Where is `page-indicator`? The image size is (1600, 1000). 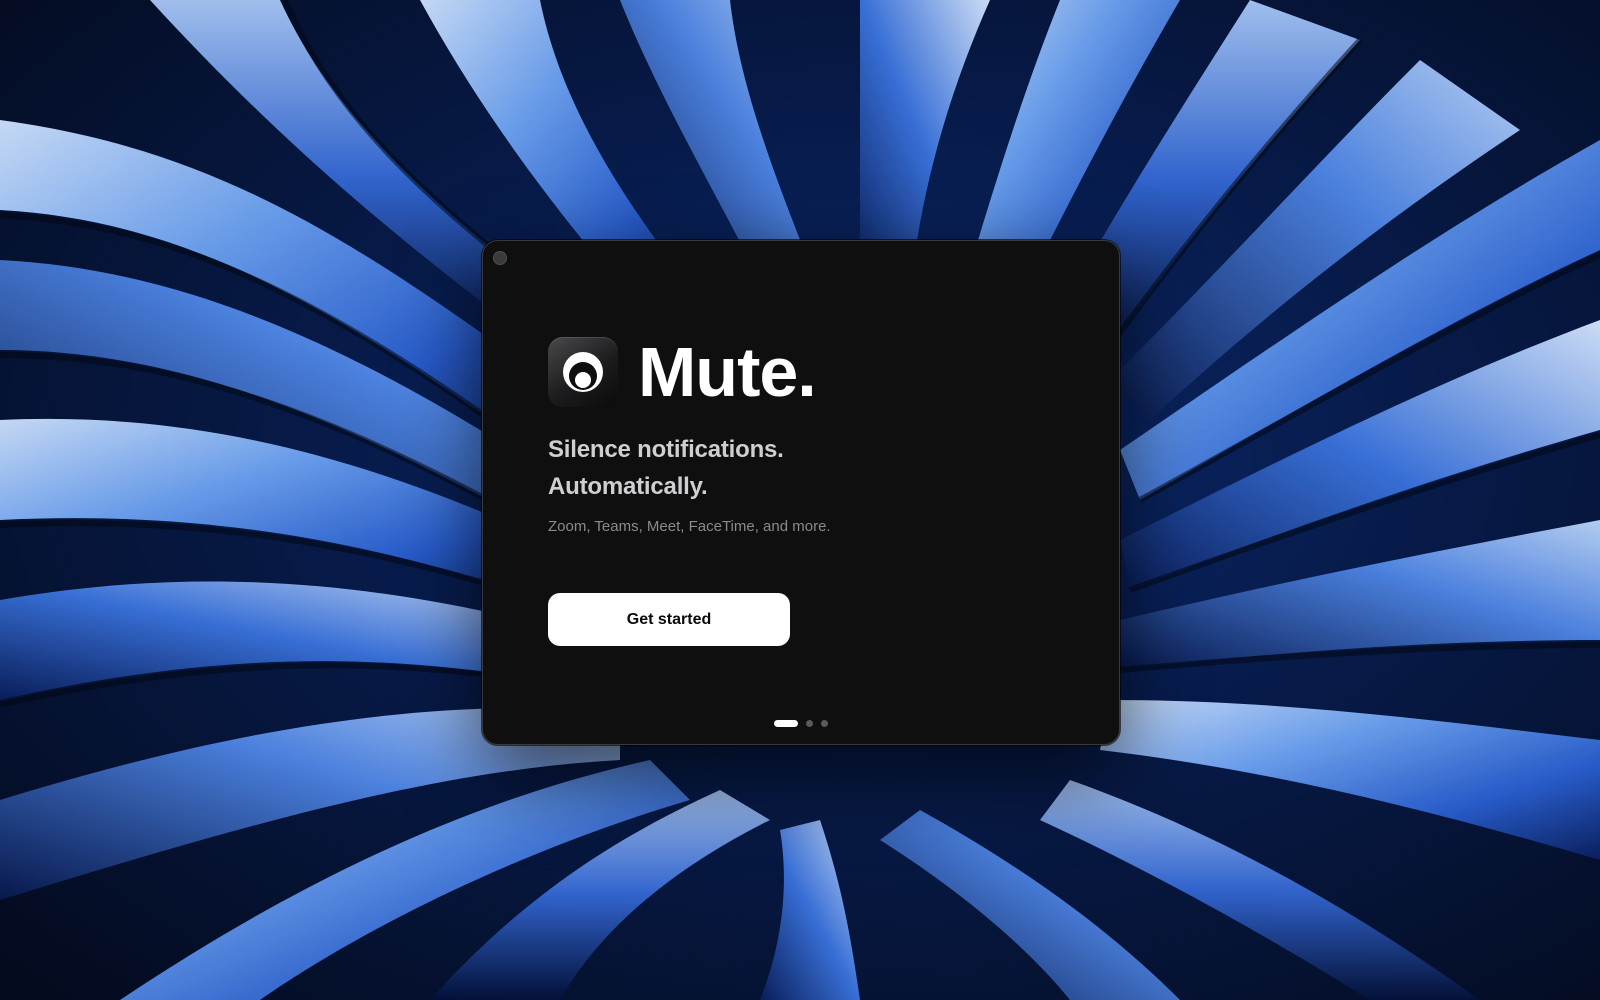
page-indicator is located at coordinates (801, 723).